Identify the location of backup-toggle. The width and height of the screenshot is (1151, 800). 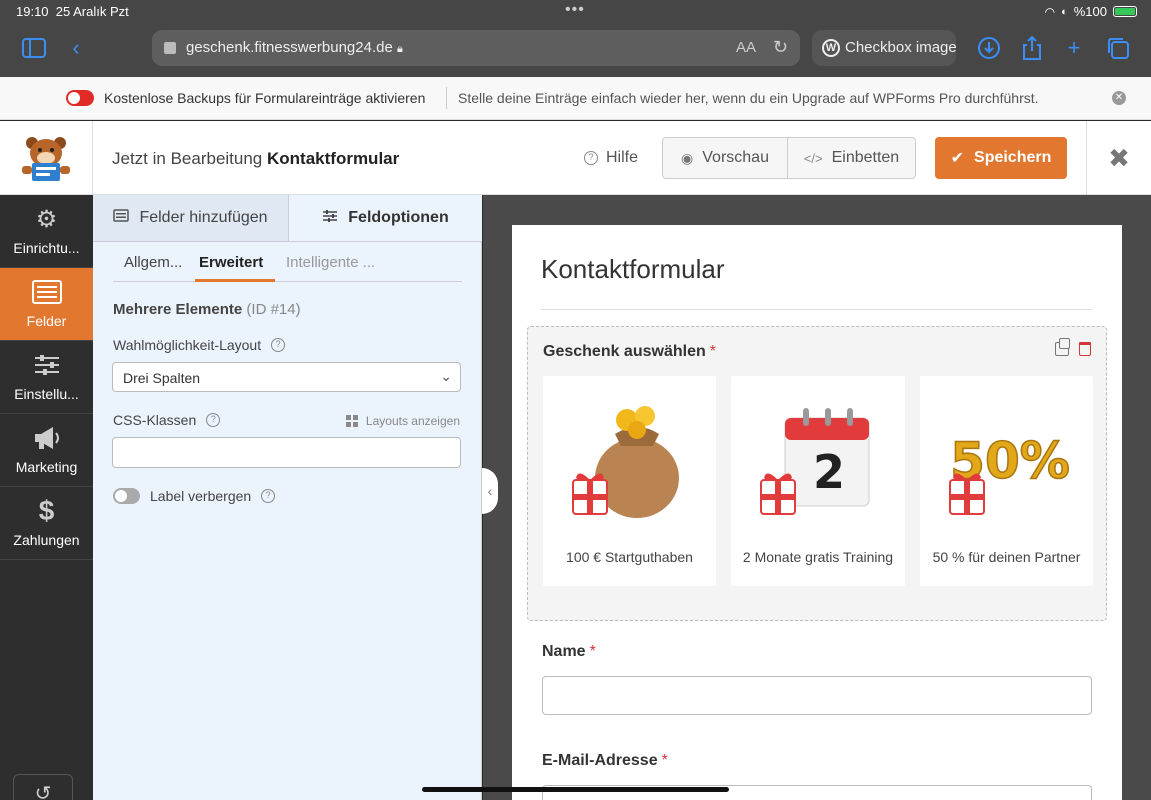
(80, 98).